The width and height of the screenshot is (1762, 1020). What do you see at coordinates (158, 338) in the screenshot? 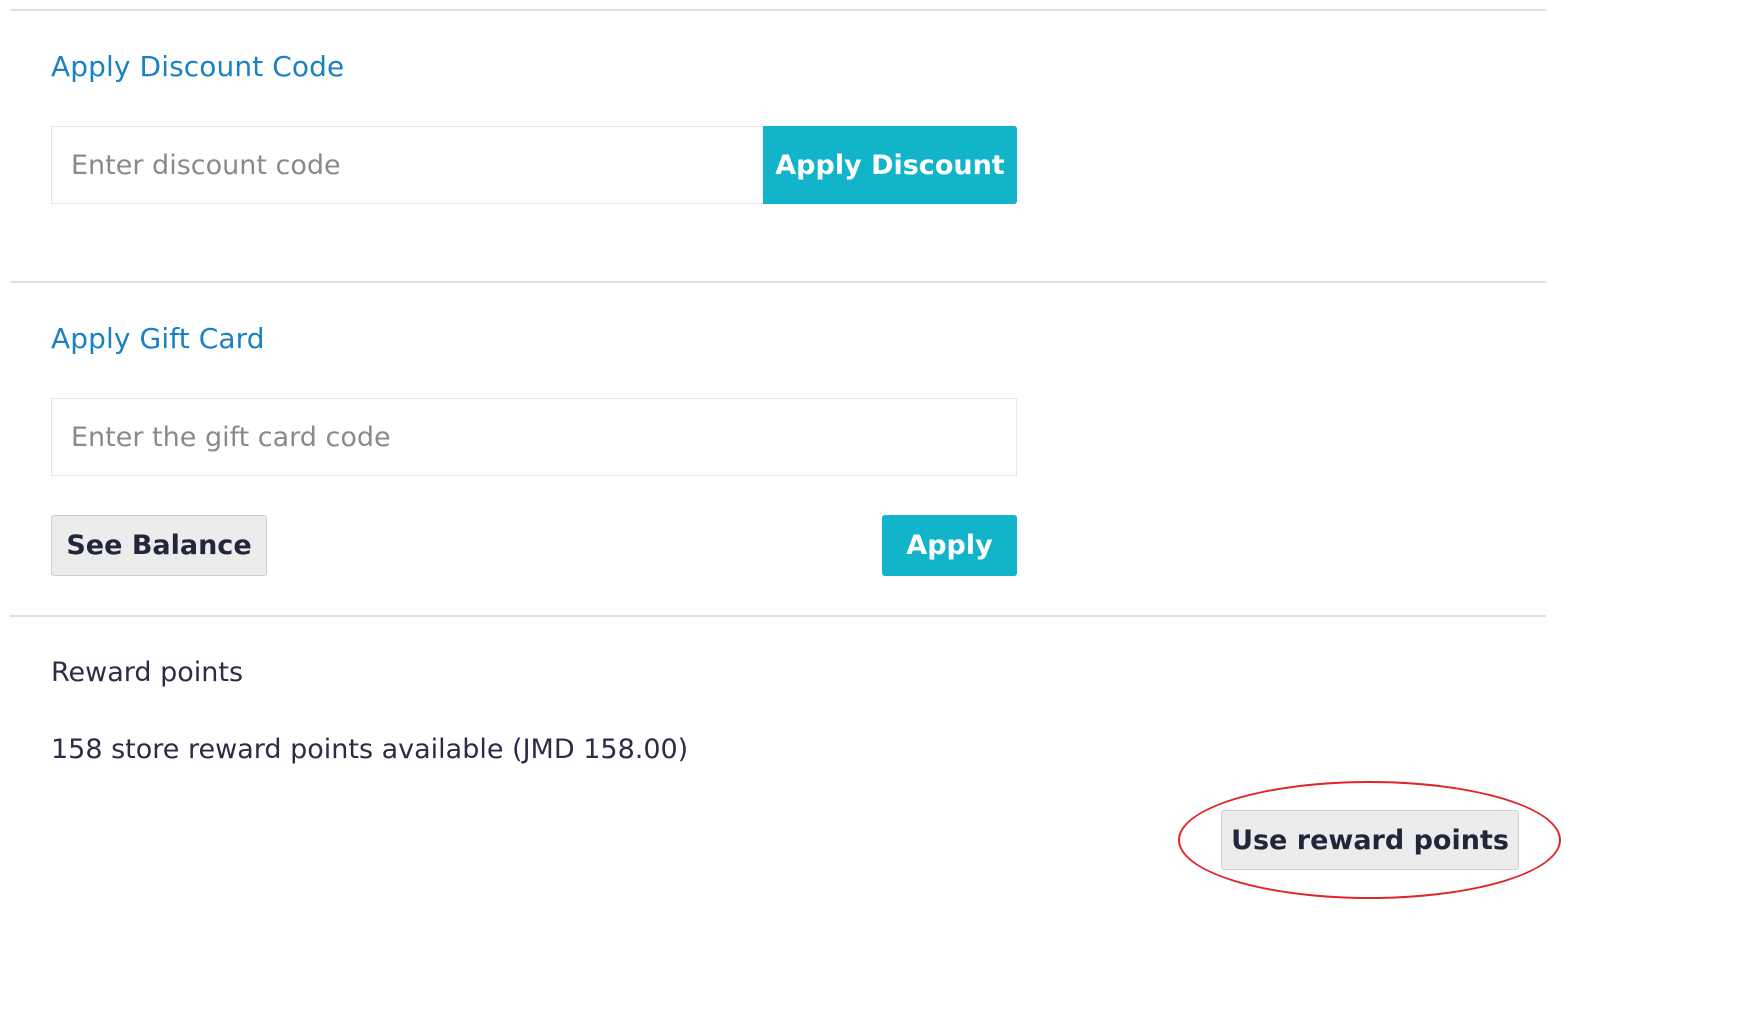
I see `gift-card-section-title: Apply Gift Card` at bounding box center [158, 338].